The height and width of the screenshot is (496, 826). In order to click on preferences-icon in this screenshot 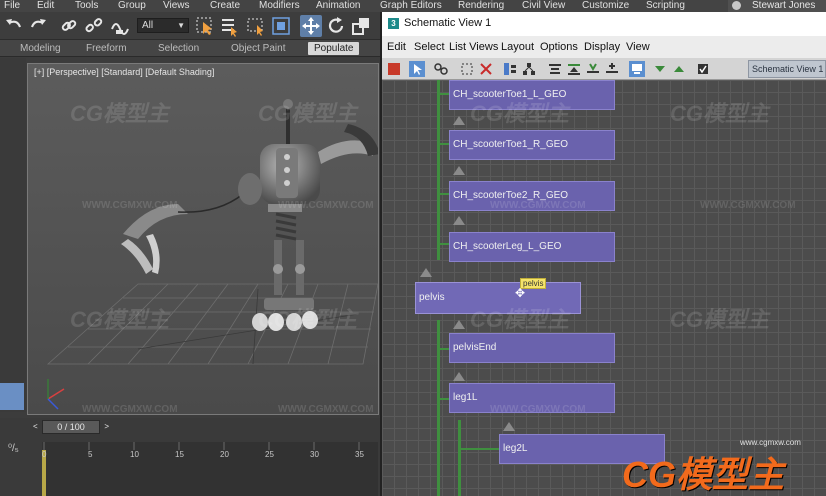, I will do `click(703, 69)`.